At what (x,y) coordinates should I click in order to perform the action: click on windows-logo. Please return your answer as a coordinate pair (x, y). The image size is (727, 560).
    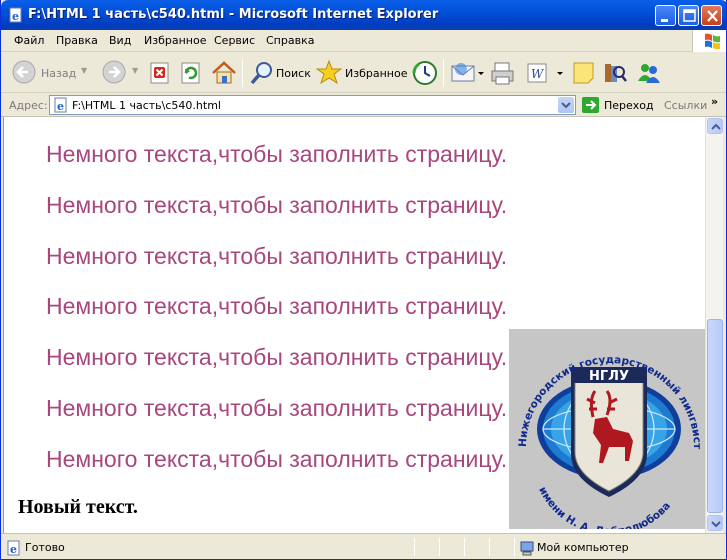
    Looking at the image, I should click on (709, 41).